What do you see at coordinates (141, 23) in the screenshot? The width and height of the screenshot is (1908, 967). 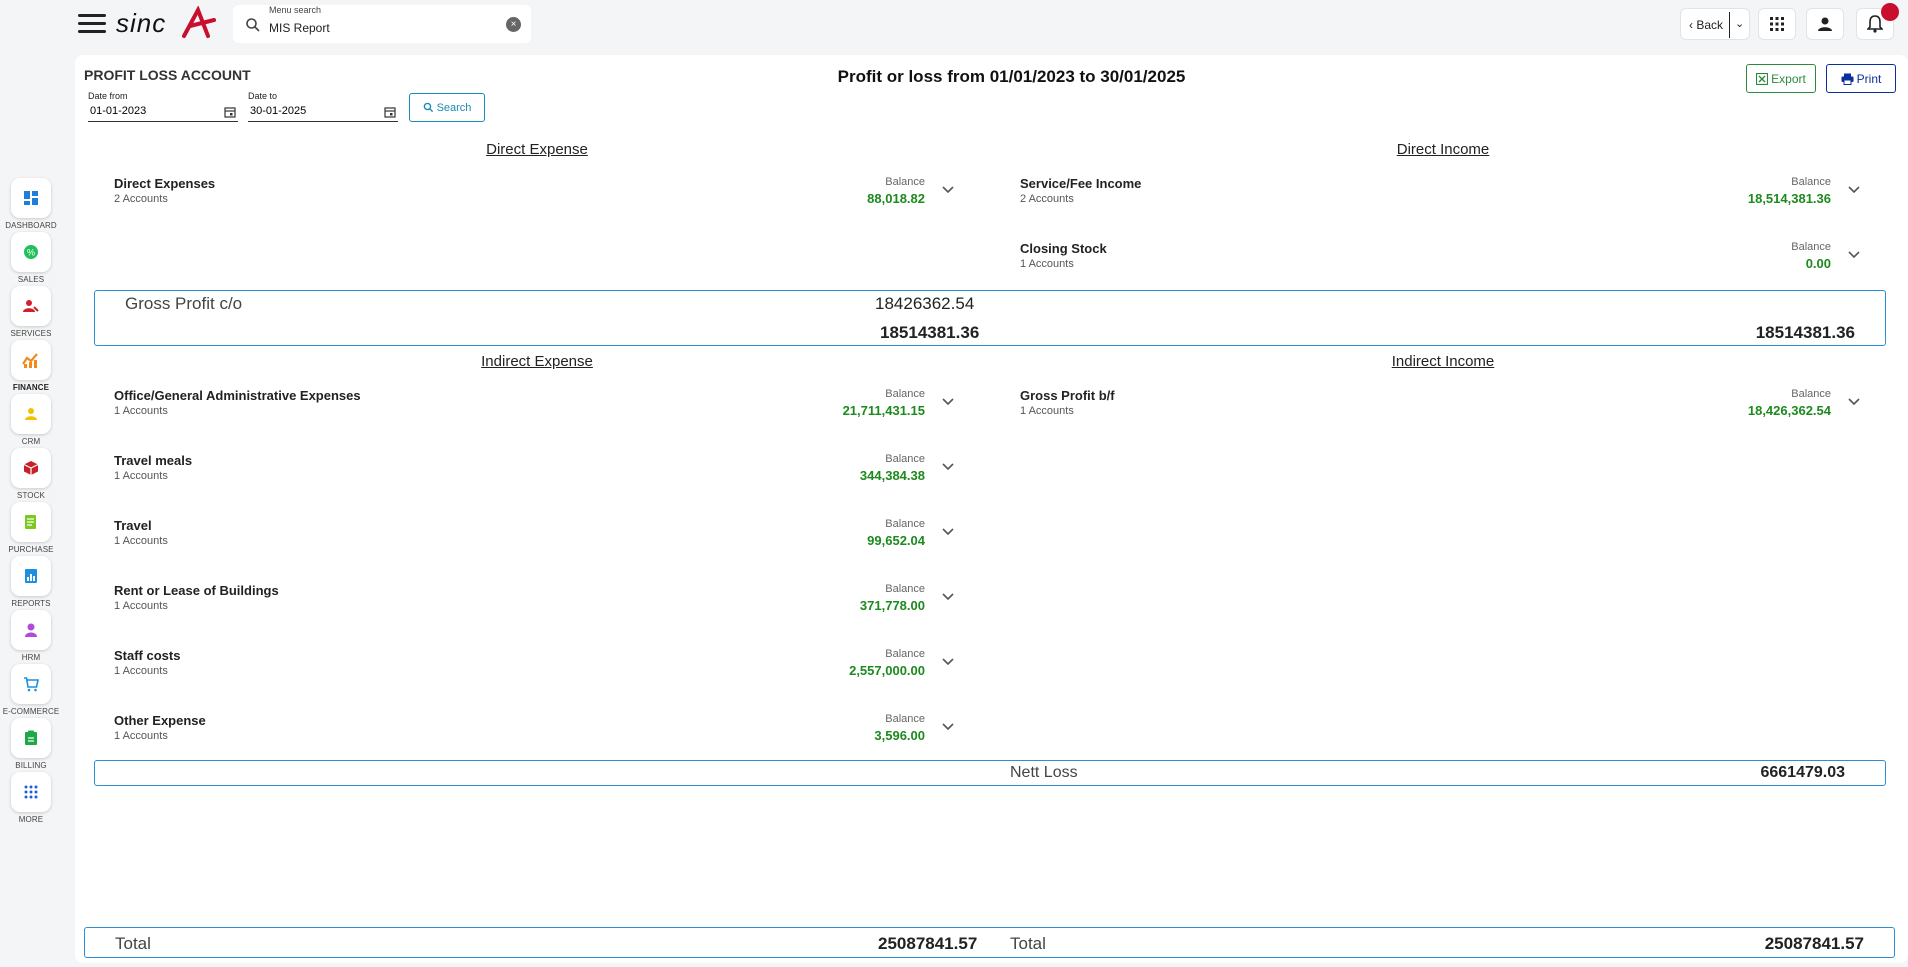 I see `svg-text: sinc` at bounding box center [141, 23].